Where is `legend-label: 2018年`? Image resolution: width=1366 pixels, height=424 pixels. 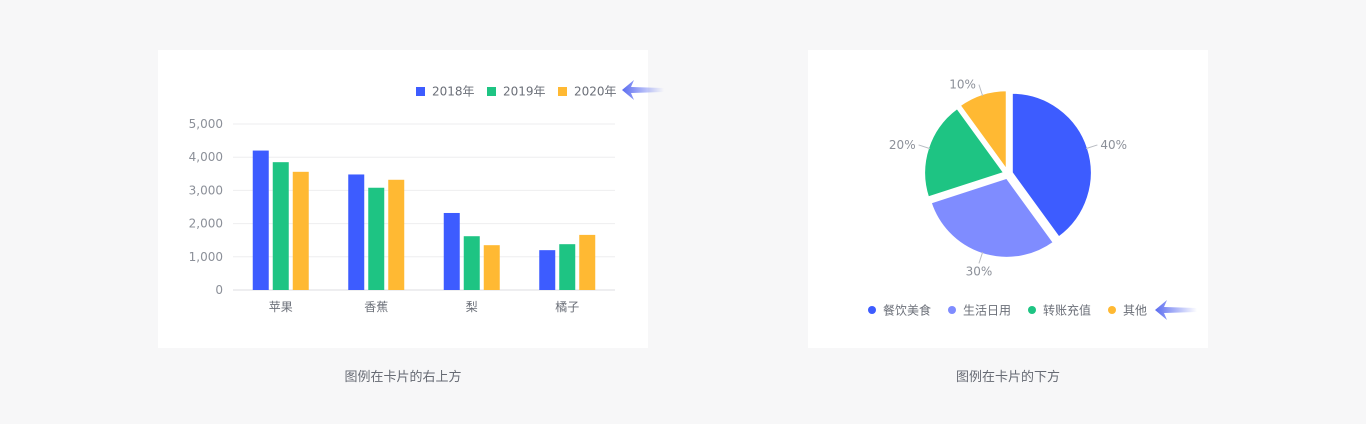
legend-label: 2018年 is located at coordinates (453, 92).